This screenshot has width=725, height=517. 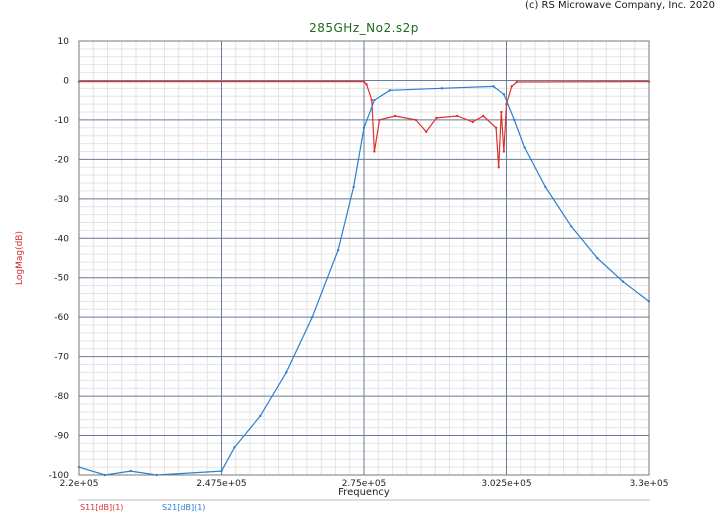 What do you see at coordinates (649, 484) in the screenshot?
I see `x-tick-label: 3.3e+05` at bounding box center [649, 484].